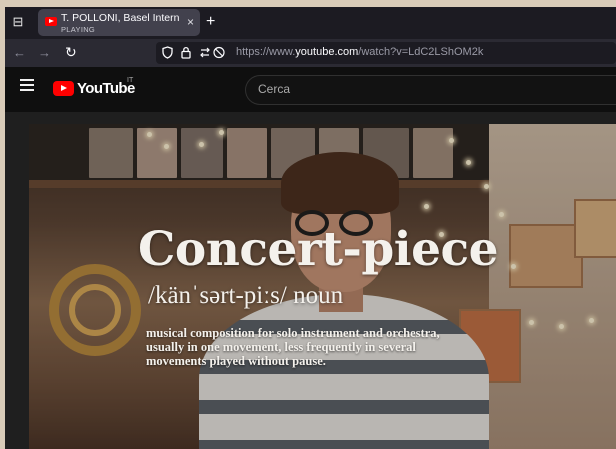  What do you see at coordinates (310, 23) in the screenshot?
I see `tab-strip: ⊟ T. POLLONI, Basel Intern PLAYING × +` at bounding box center [310, 23].